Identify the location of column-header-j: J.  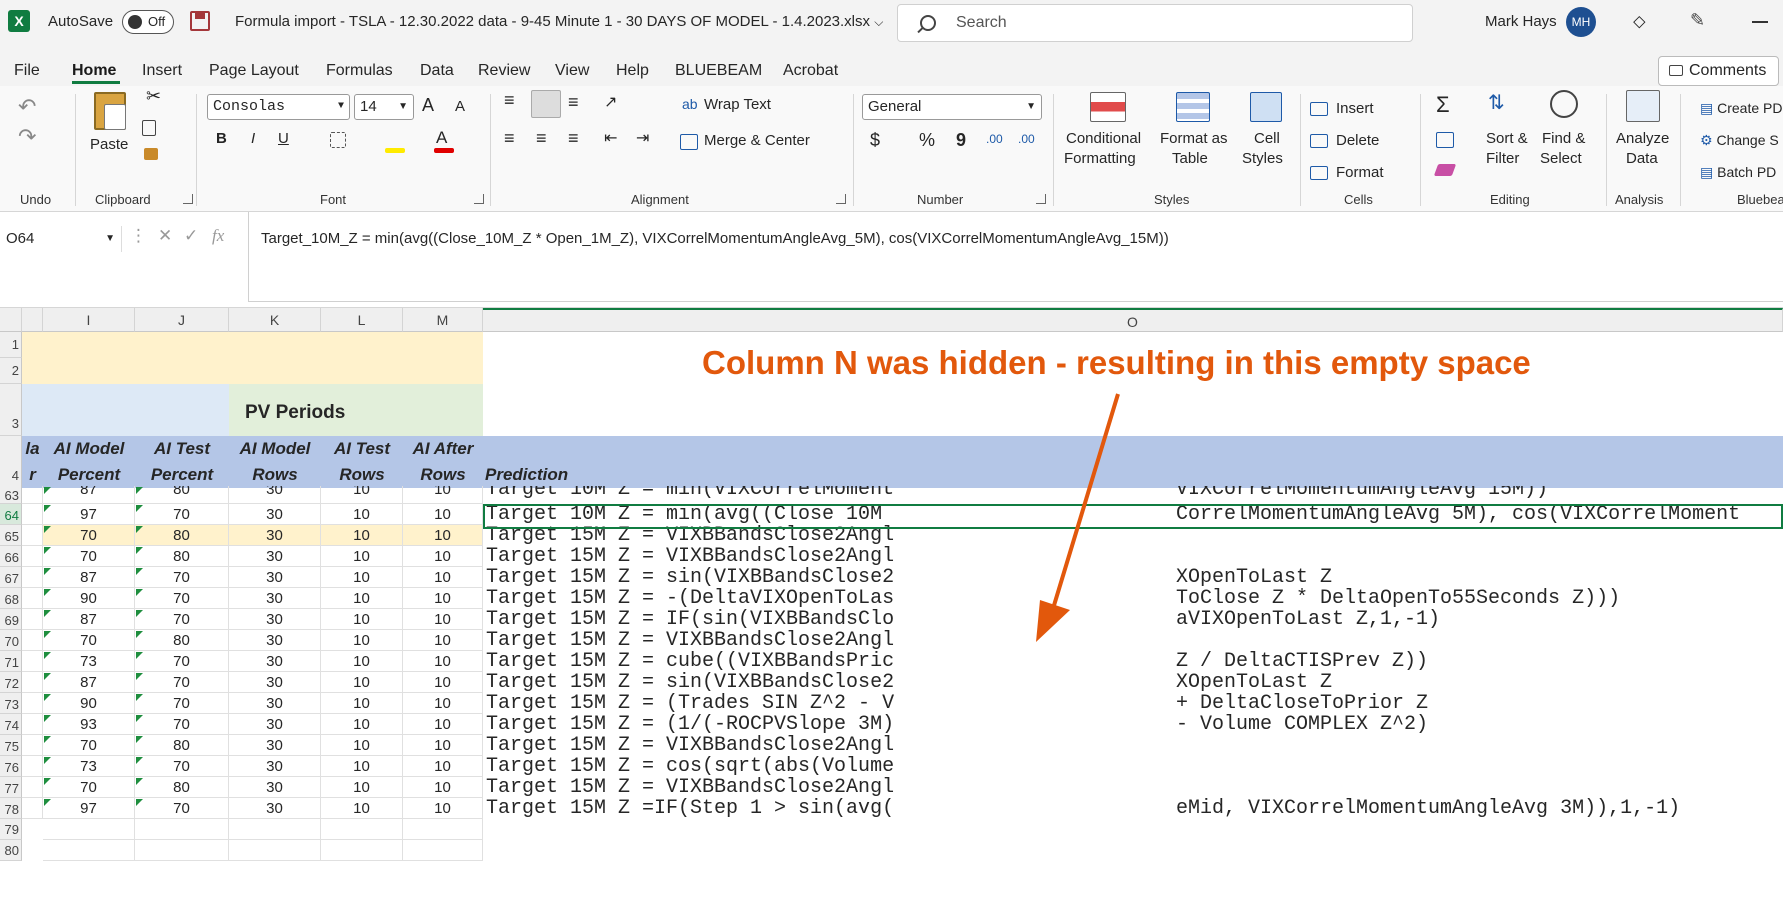
(182, 320).